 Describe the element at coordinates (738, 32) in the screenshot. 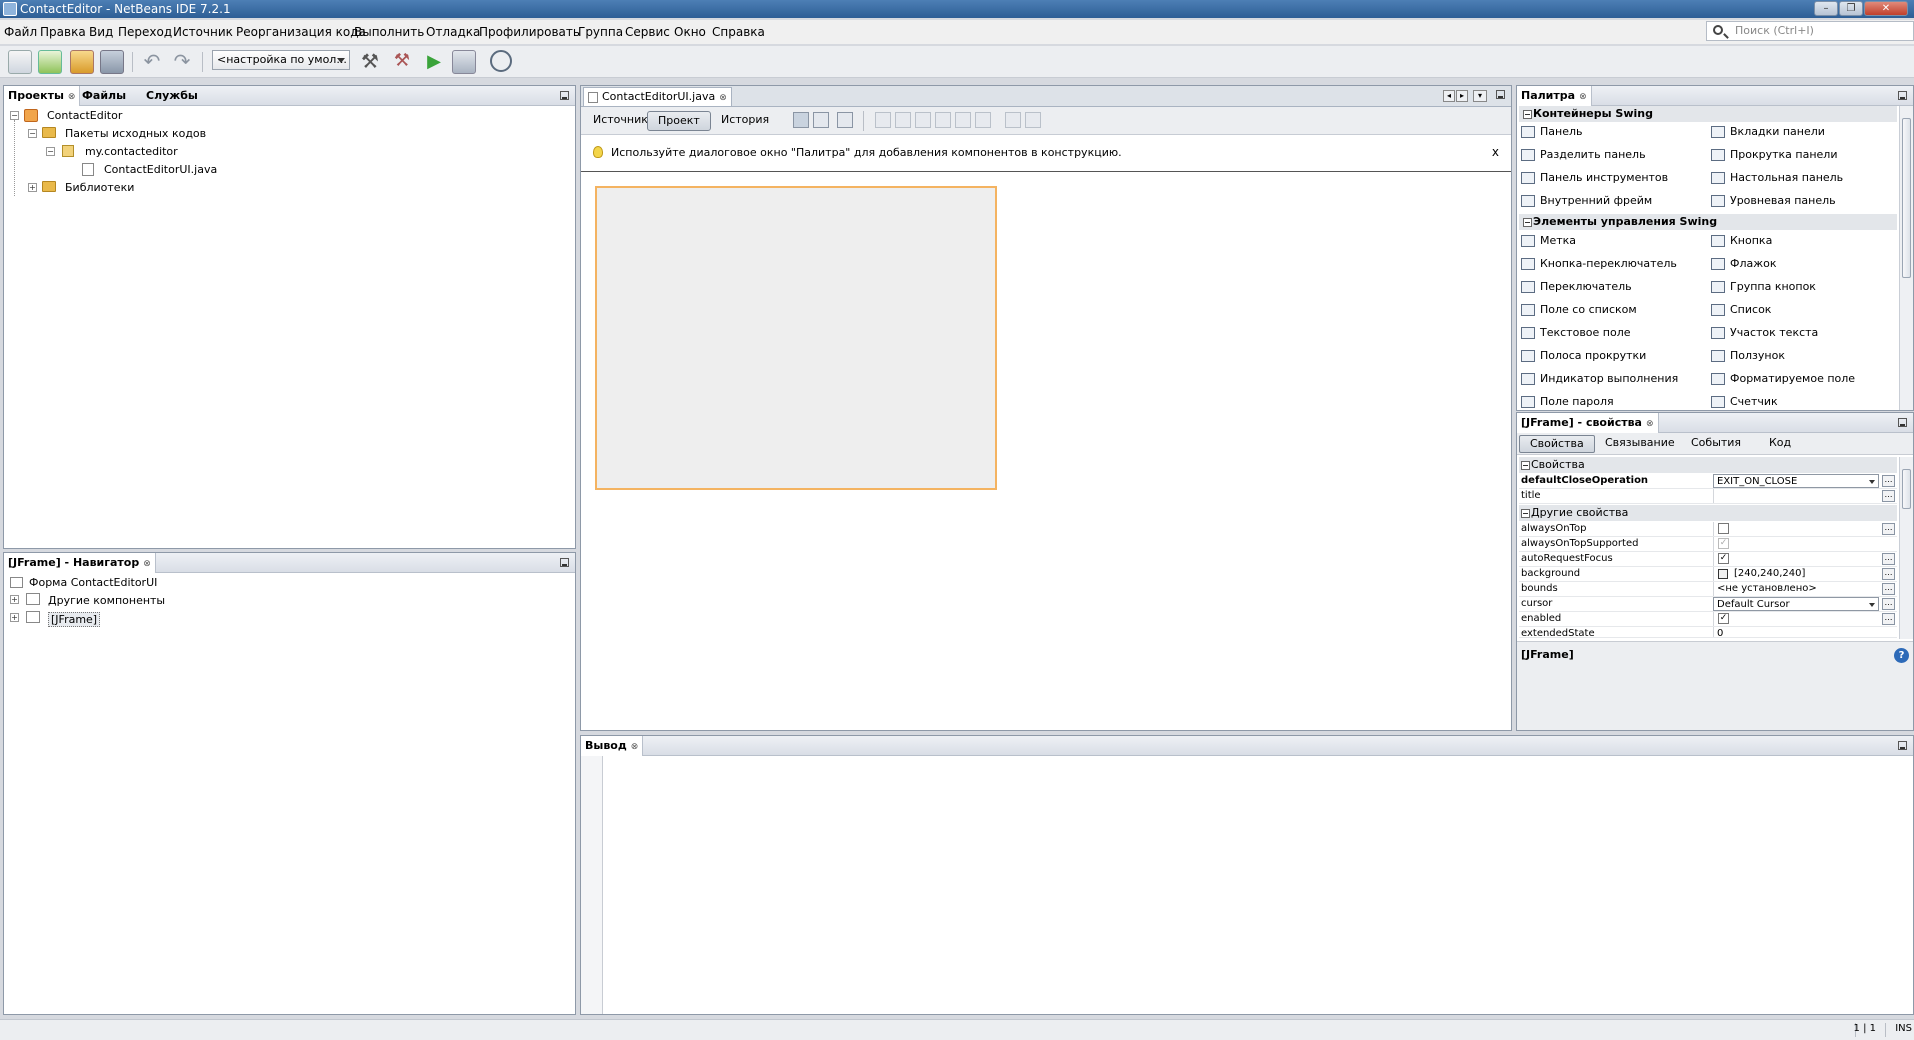

I see `menu-help: Справка` at that location.